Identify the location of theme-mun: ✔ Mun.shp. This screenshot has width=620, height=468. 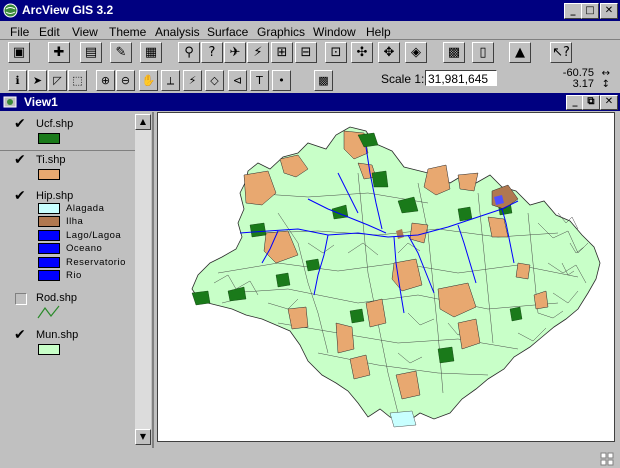
(67, 344).